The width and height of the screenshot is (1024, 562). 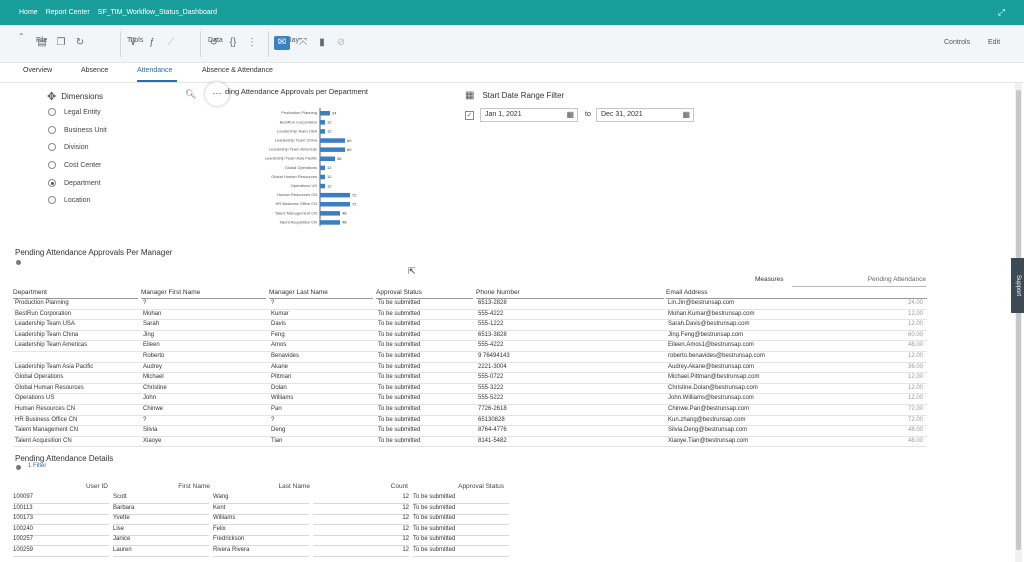 I want to click on dimension-option-business-unit: Business Unit, so click(x=77, y=130).